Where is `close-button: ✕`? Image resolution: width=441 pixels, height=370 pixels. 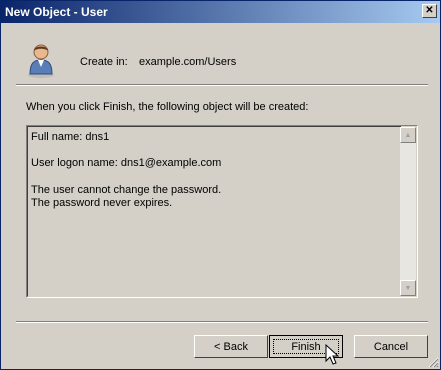 close-button: ✕ is located at coordinates (429, 11).